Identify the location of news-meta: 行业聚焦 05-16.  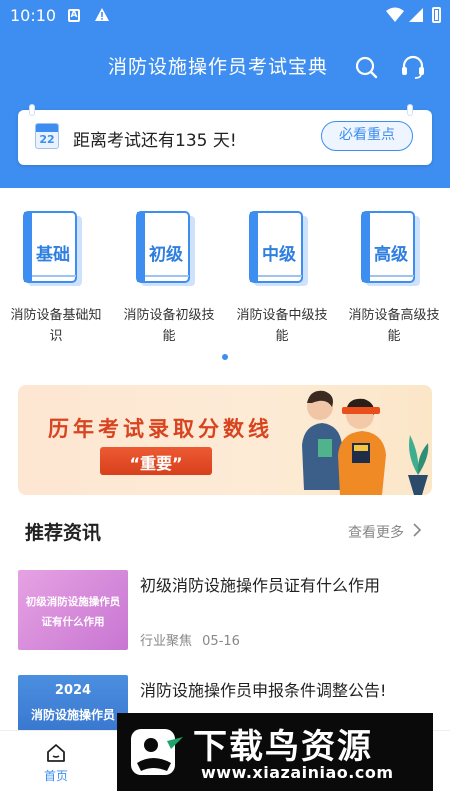
(190, 639).